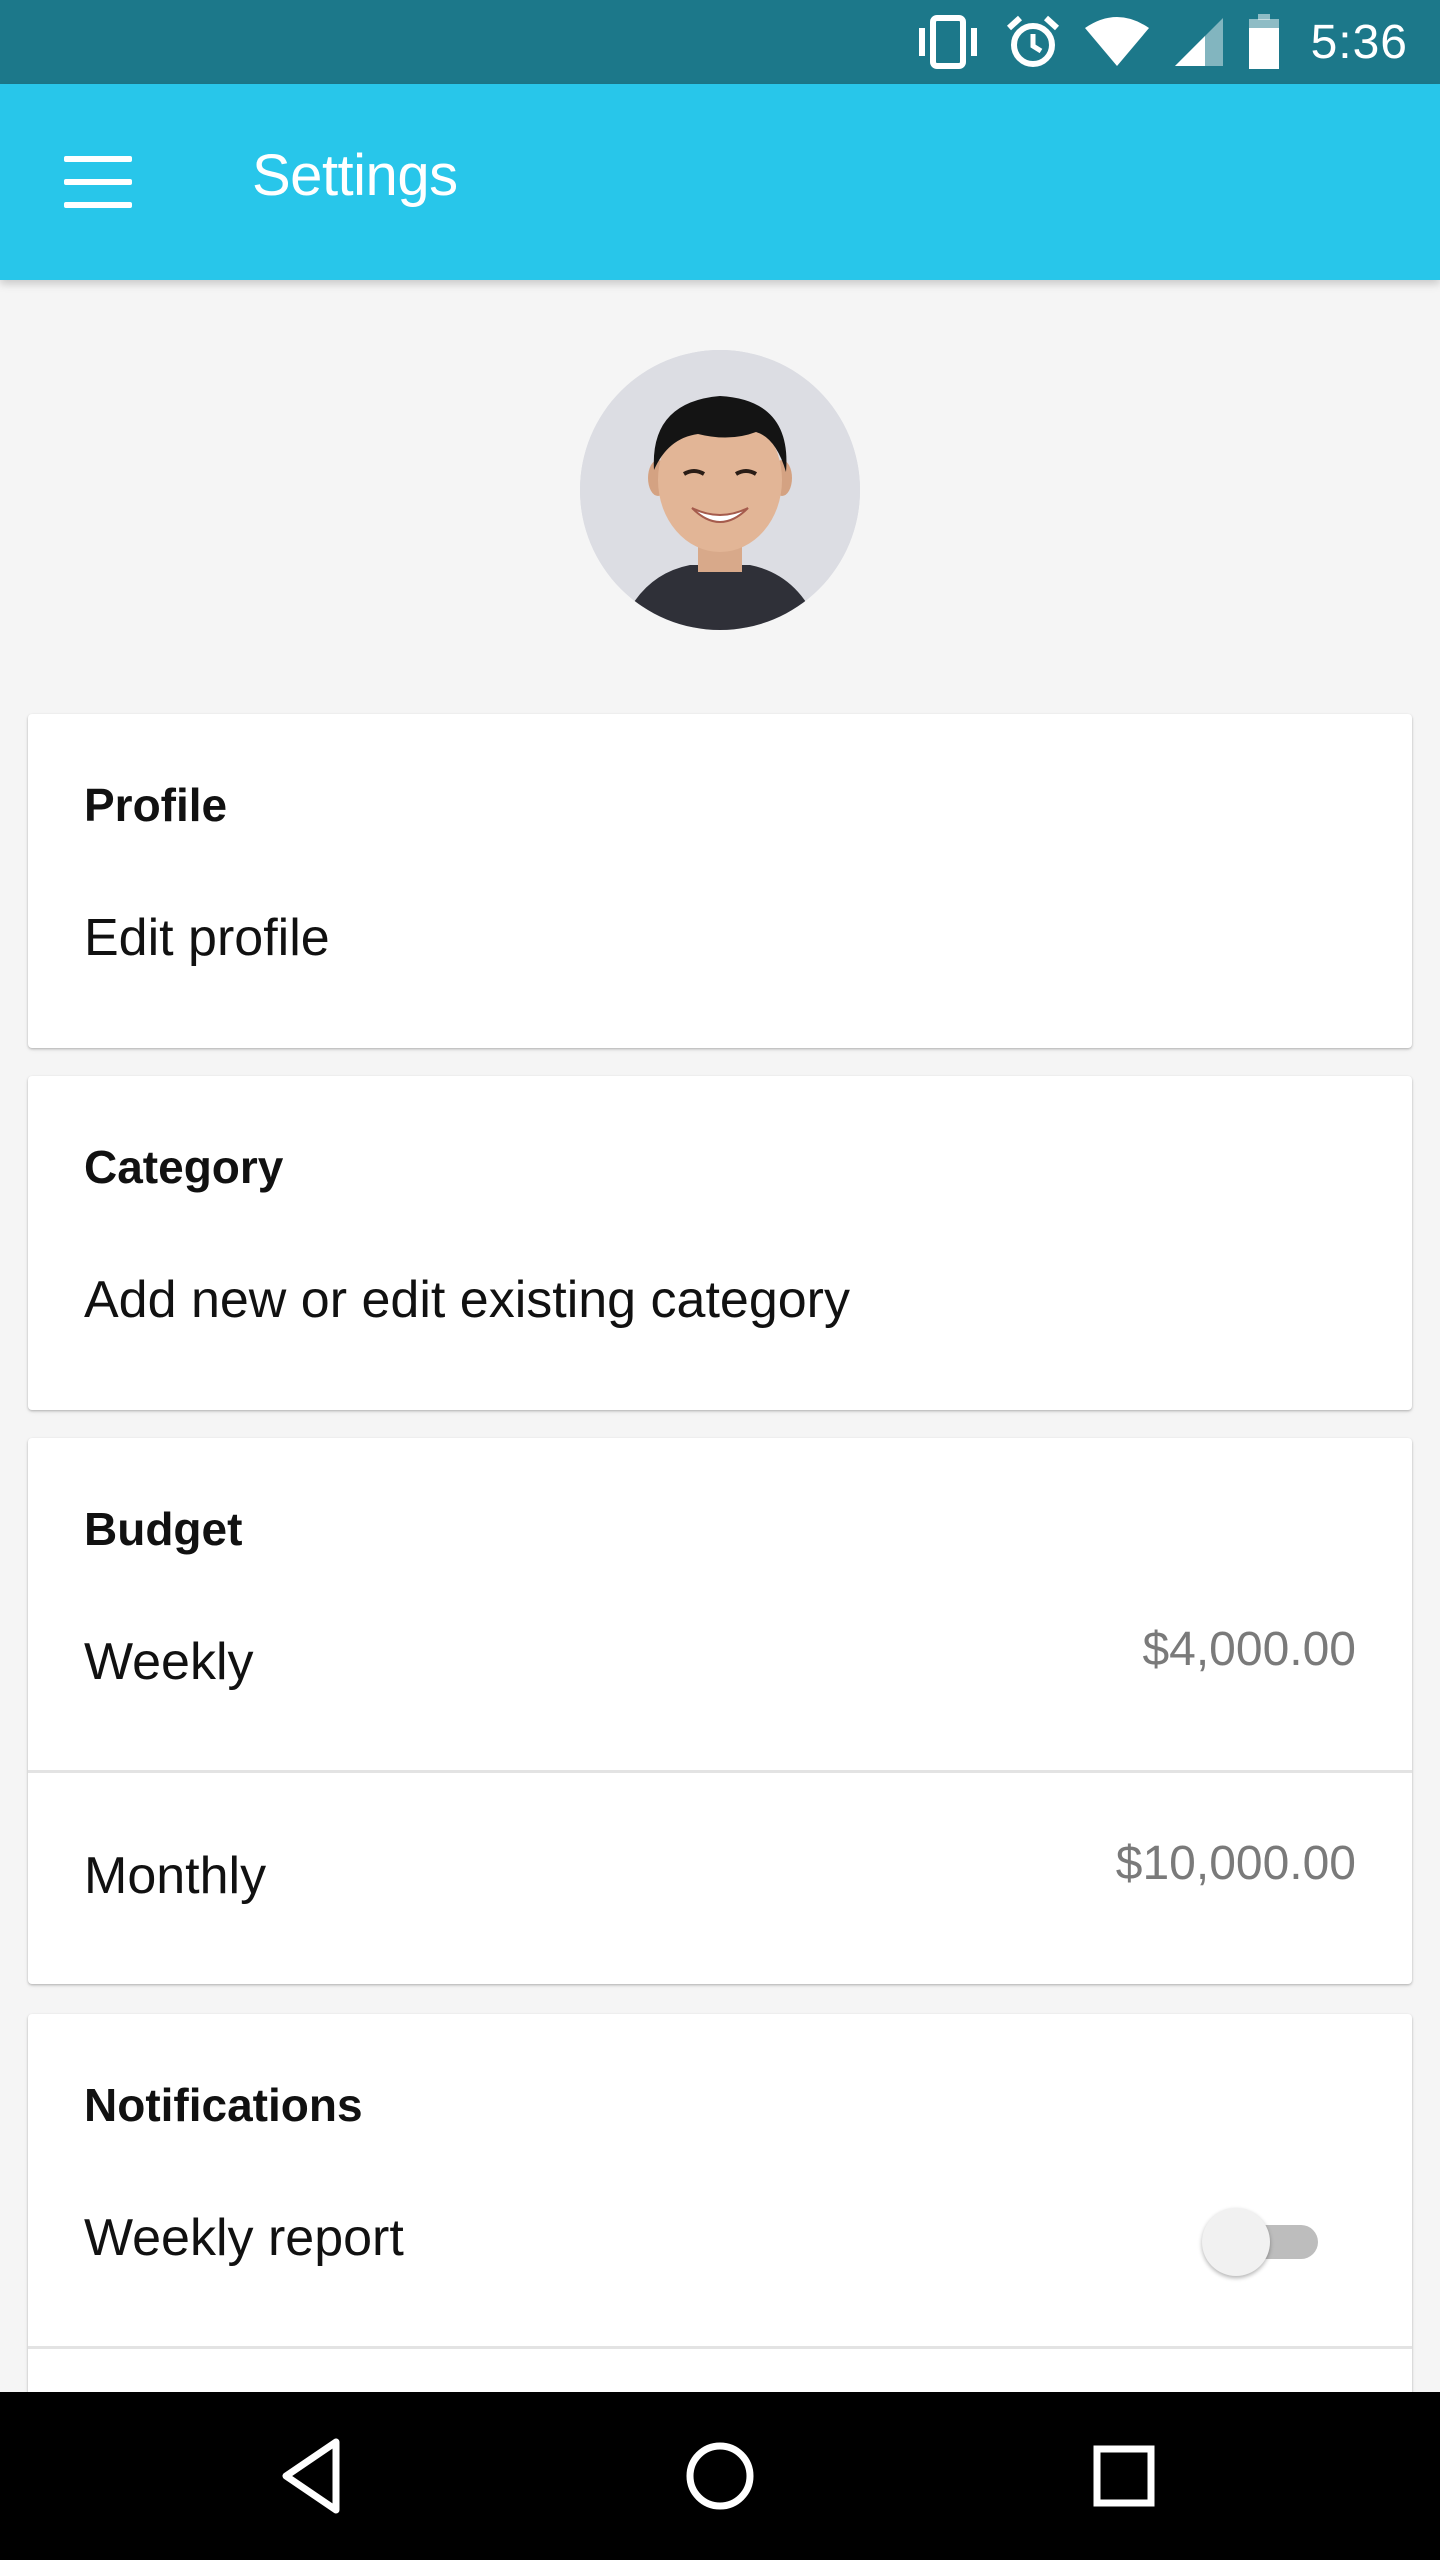  What do you see at coordinates (720, 490) in the screenshot?
I see `avatar` at bounding box center [720, 490].